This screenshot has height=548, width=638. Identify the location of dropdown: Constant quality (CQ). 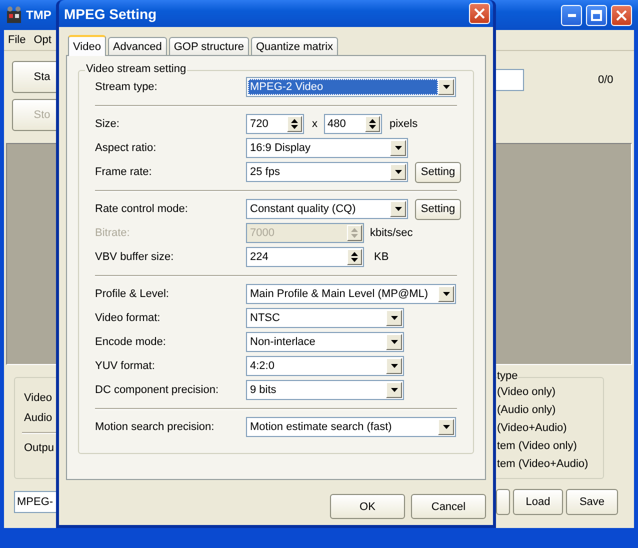
(327, 209).